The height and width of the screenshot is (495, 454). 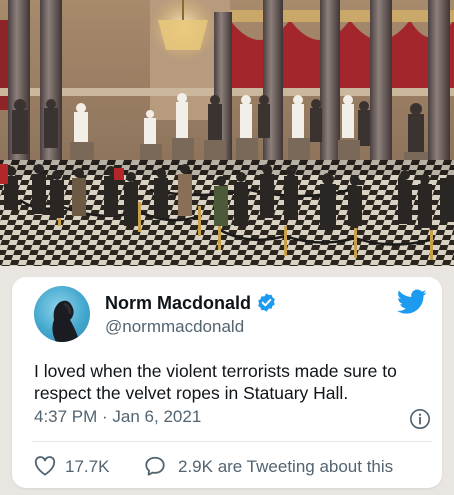 What do you see at coordinates (412, 302) in the screenshot?
I see `twitter-bird-icon` at bounding box center [412, 302].